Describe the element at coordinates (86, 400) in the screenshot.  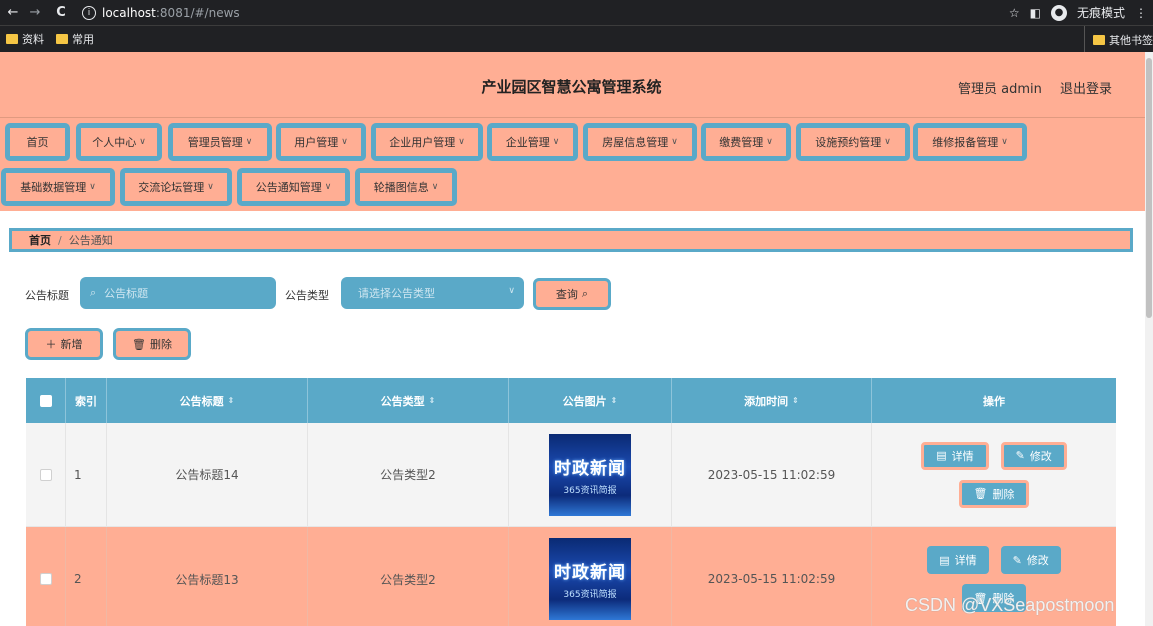
I see `column-header-index: 索引` at that location.